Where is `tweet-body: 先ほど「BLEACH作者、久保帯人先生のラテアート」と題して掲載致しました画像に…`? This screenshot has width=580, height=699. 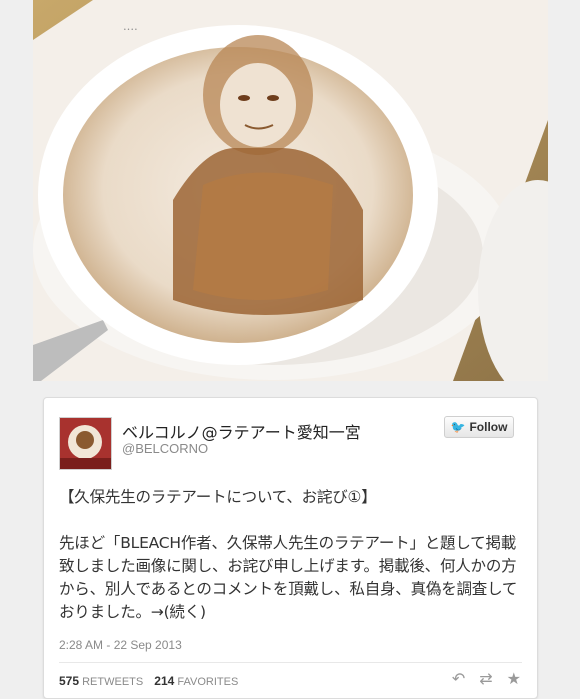
tweet-body: 先ほど「BLEACH作者、久保帯人先生のラテアート」と題して掲載致しました画像に… is located at coordinates (288, 577).